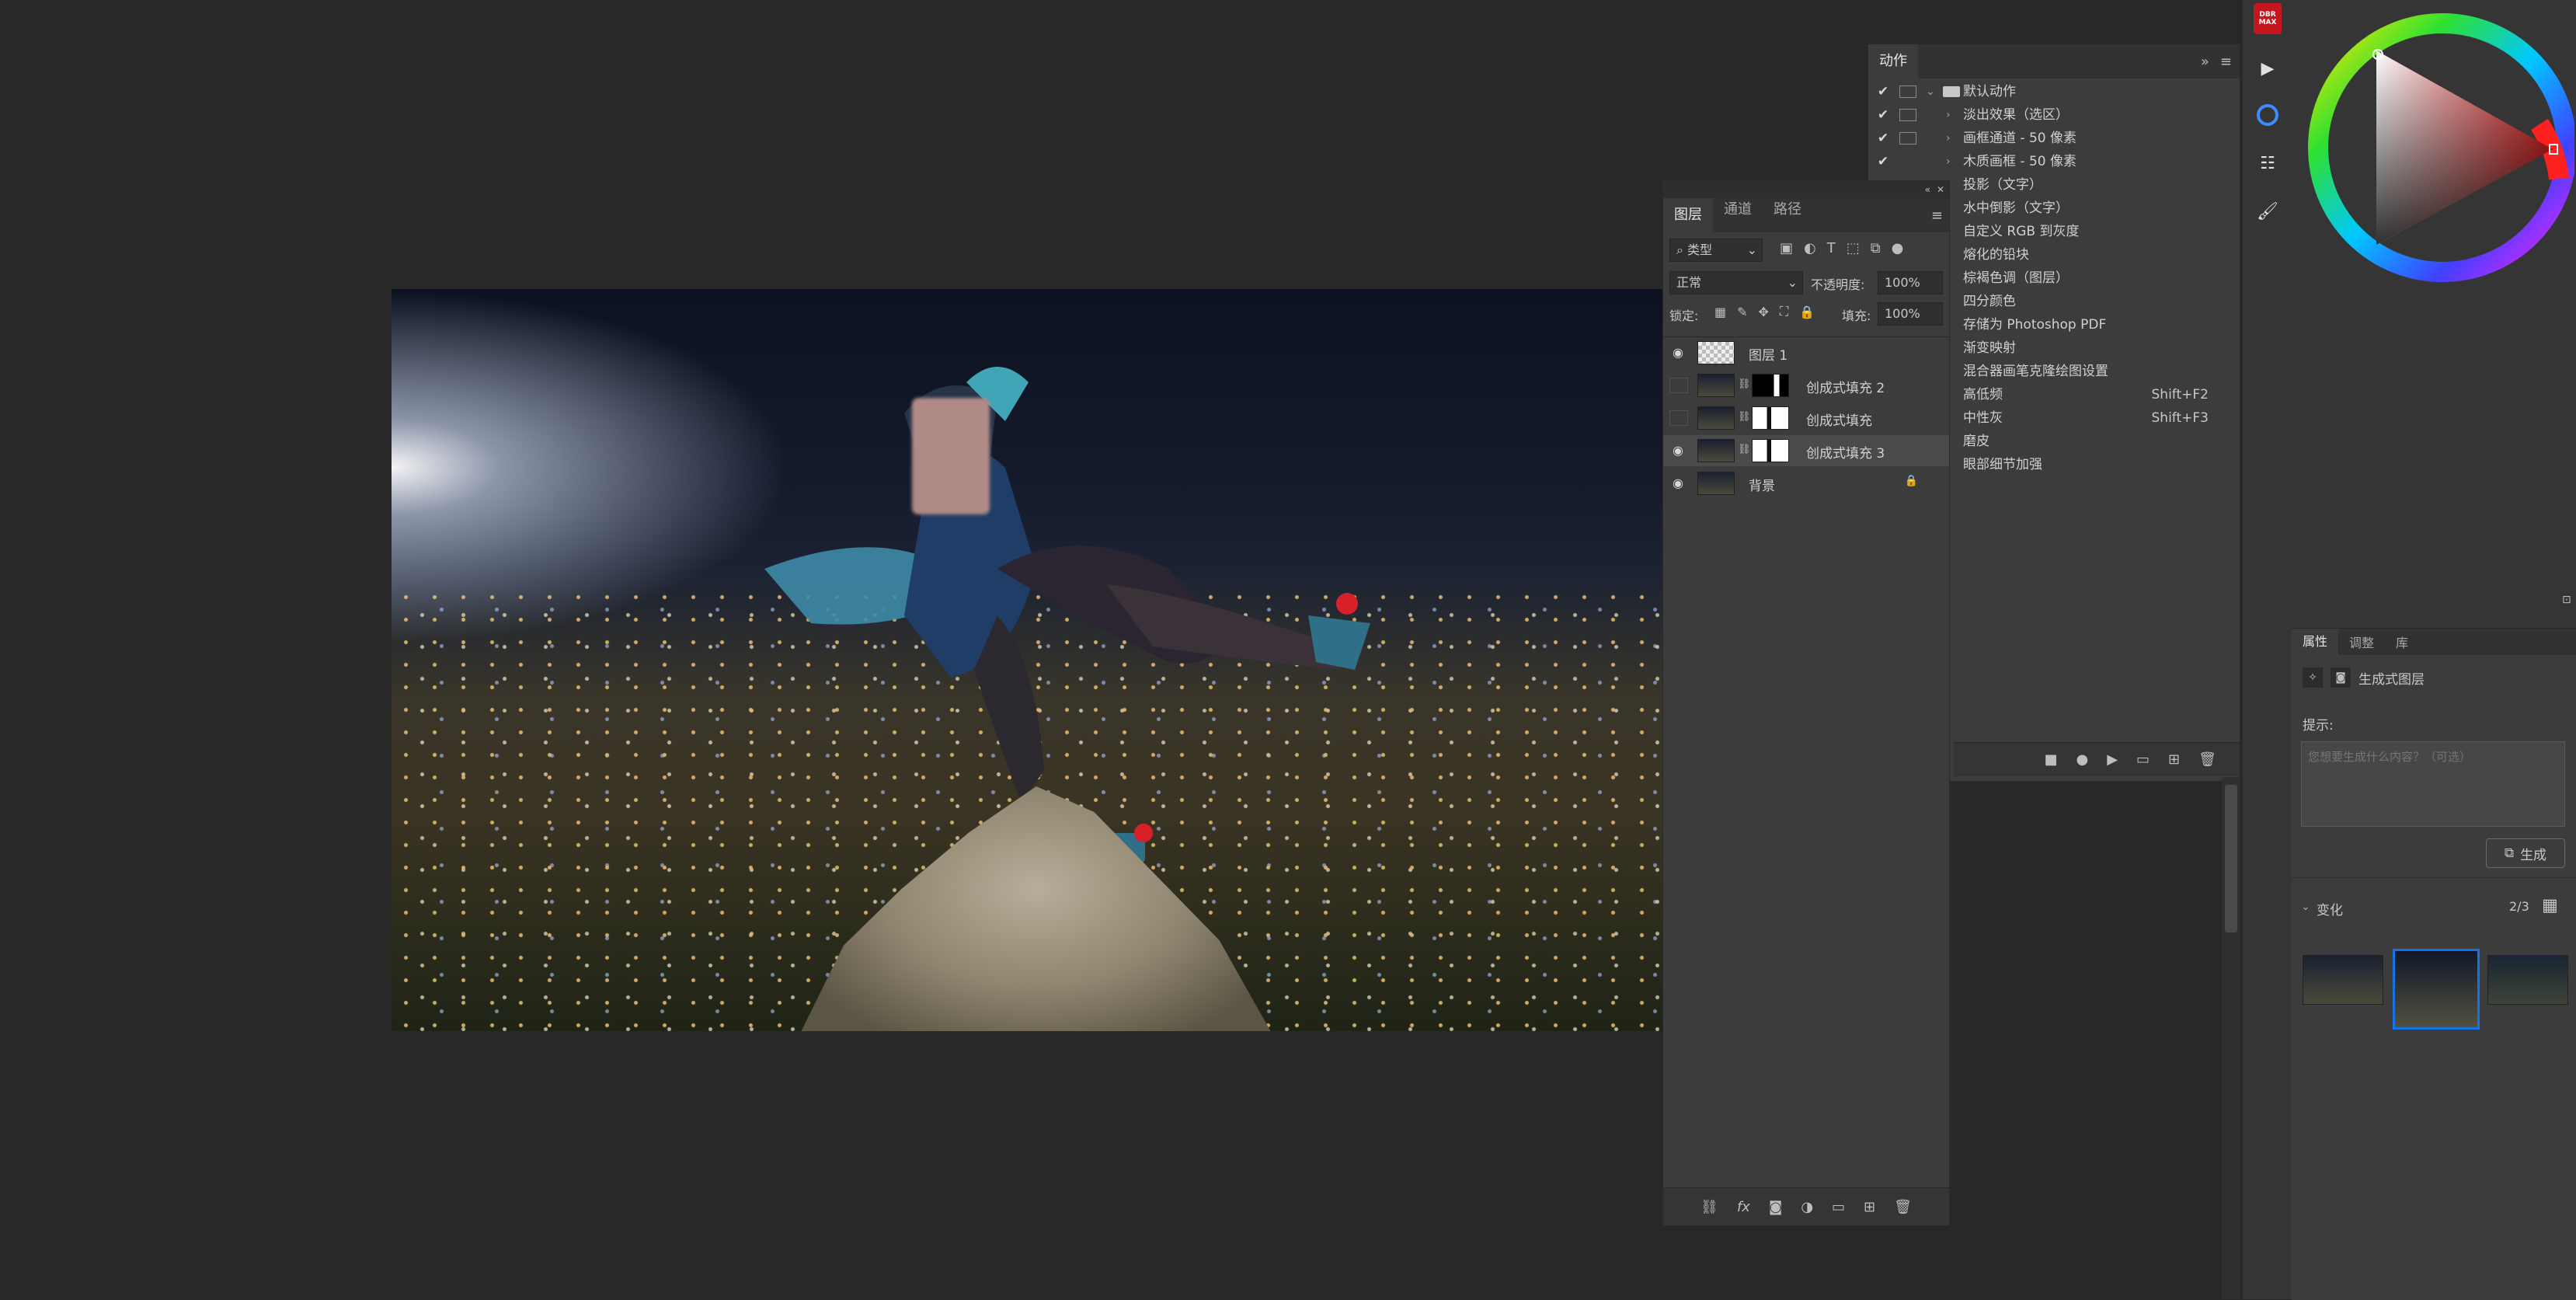 The height and width of the screenshot is (1300, 2576). What do you see at coordinates (2550, 905) in the screenshot?
I see `grid-view-icon: ▦` at bounding box center [2550, 905].